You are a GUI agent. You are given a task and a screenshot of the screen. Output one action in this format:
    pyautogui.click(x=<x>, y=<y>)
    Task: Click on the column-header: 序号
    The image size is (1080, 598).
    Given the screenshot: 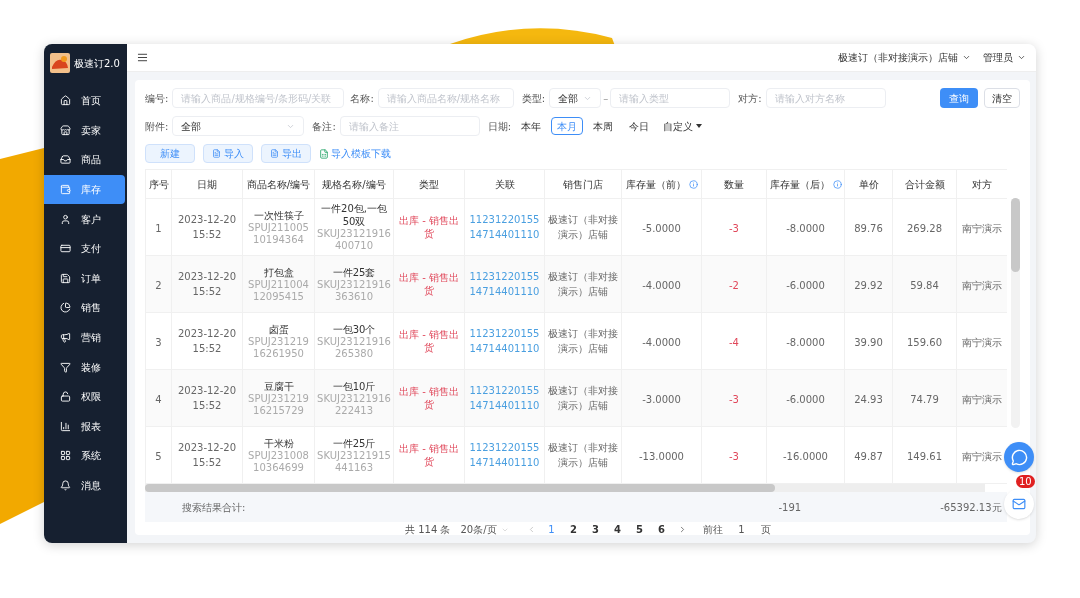 What is the action you would take?
    pyautogui.click(x=158, y=184)
    